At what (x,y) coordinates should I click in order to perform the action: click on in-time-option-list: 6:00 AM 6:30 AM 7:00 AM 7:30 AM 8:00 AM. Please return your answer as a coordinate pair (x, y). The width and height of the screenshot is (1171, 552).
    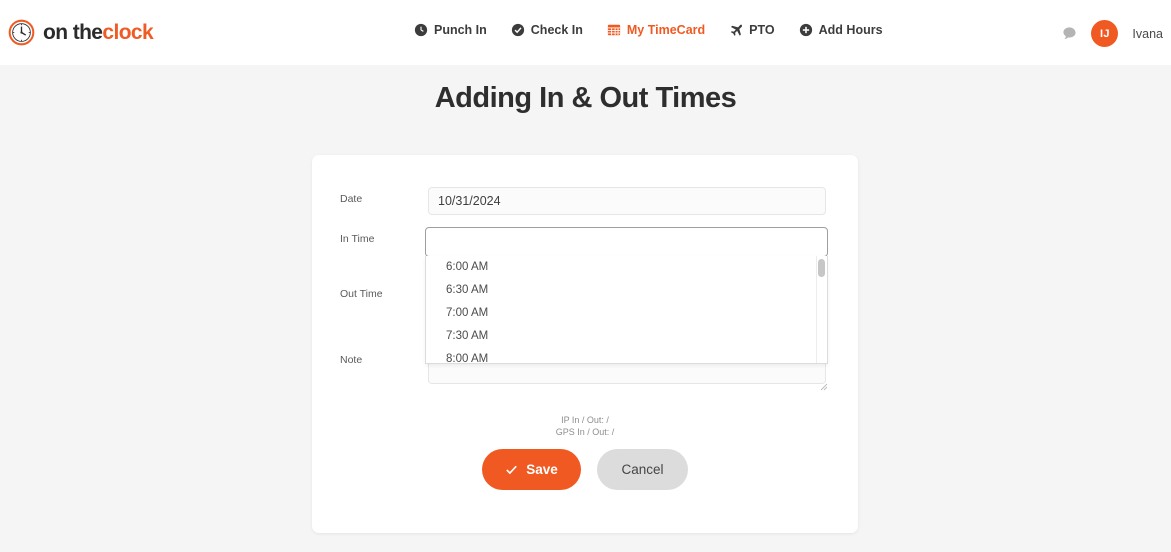
    Looking at the image, I should click on (626, 309).